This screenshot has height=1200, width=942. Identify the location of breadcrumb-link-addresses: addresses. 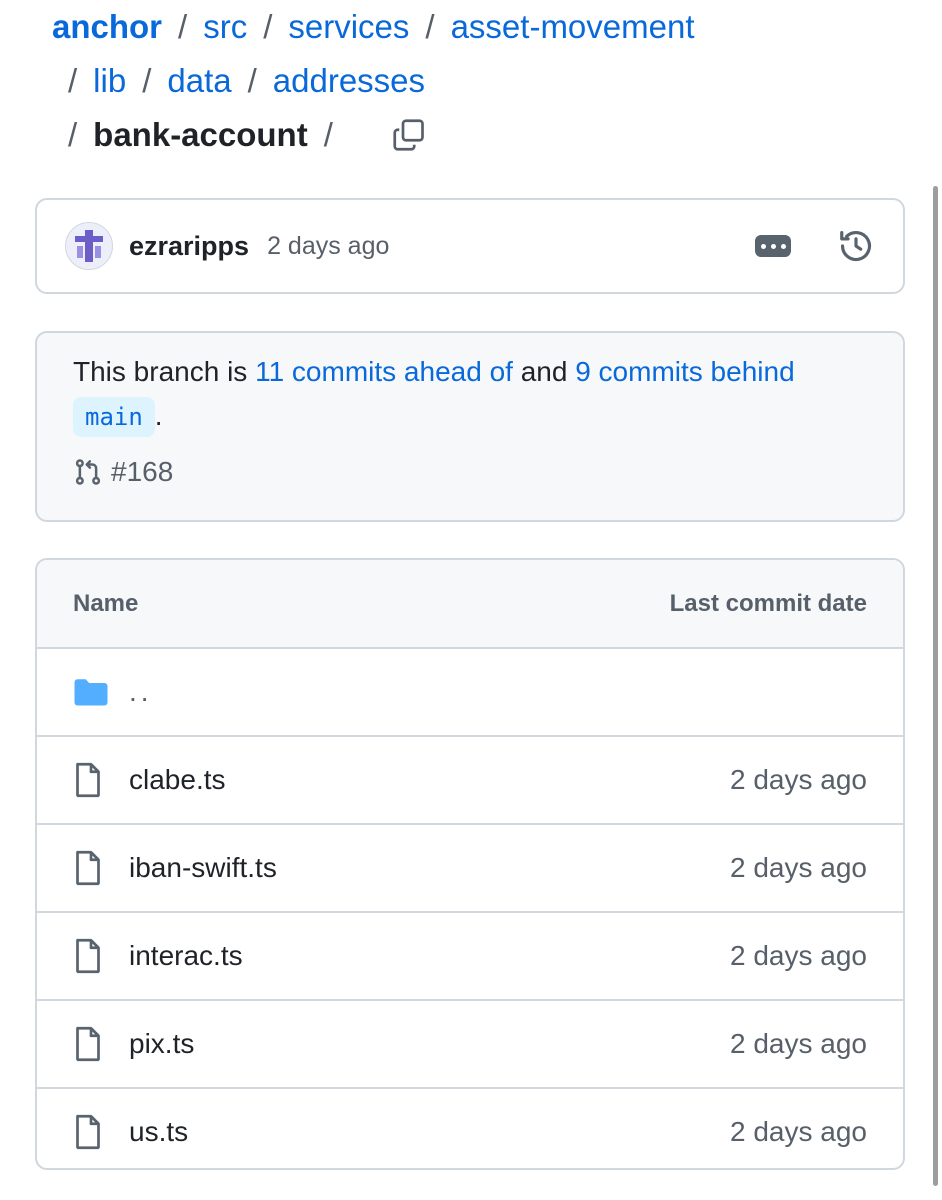
(349, 81).